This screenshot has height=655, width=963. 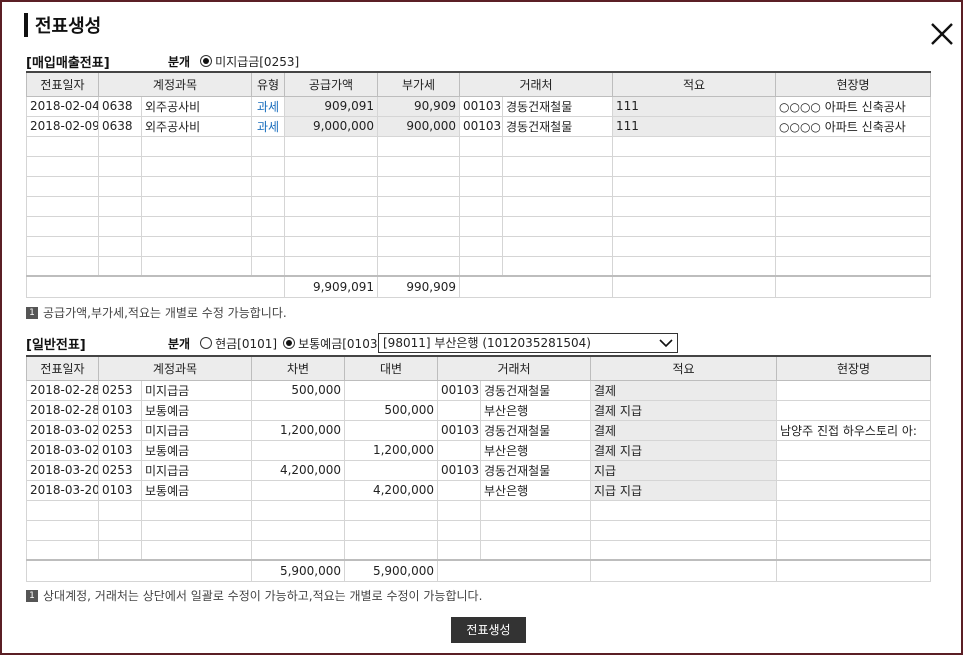 What do you see at coordinates (558, 126) in the screenshot?
I see `cell-vendor-name: 경동건재철물` at bounding box center [558, 126].